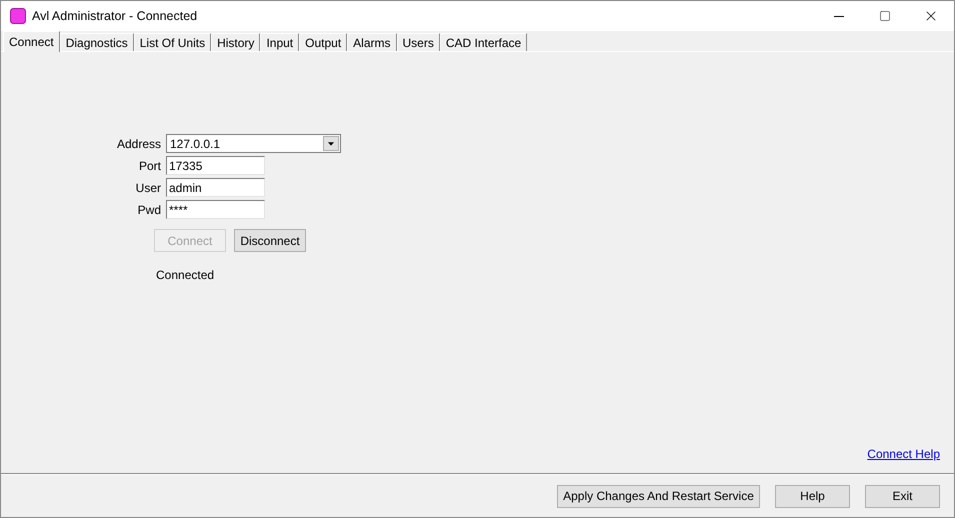 Image resolution: width=955 pixels, height=518 pixels. Describe the element at coordinates (903, 454) in the screenshot. I see `help-link: Connect Help` at that location.